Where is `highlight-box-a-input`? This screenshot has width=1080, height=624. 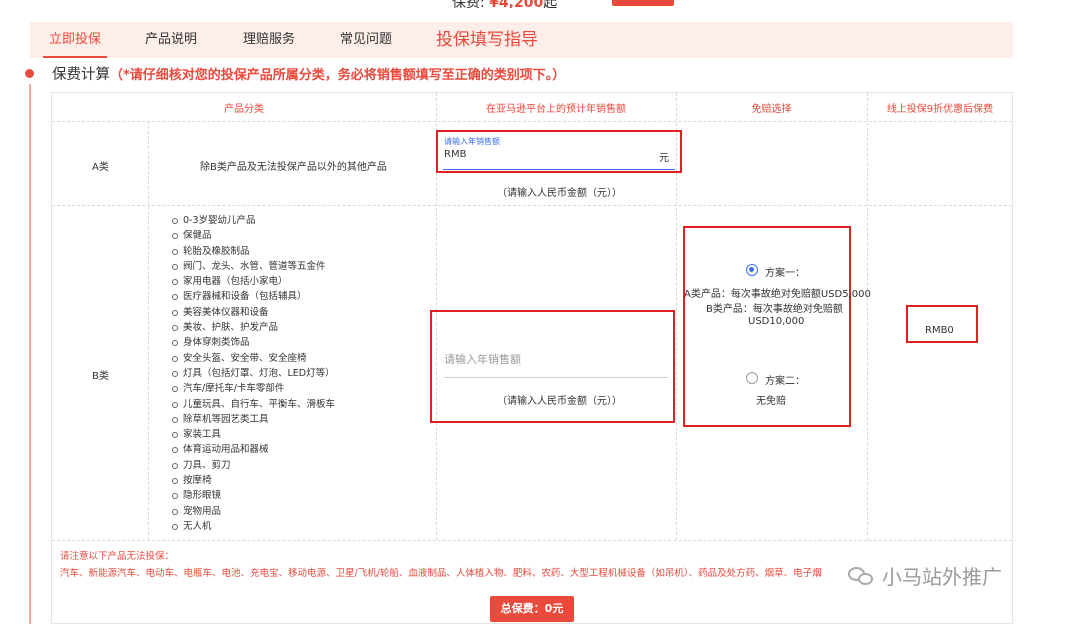 highlight-box-a-input is located at coordinates (559, 151).